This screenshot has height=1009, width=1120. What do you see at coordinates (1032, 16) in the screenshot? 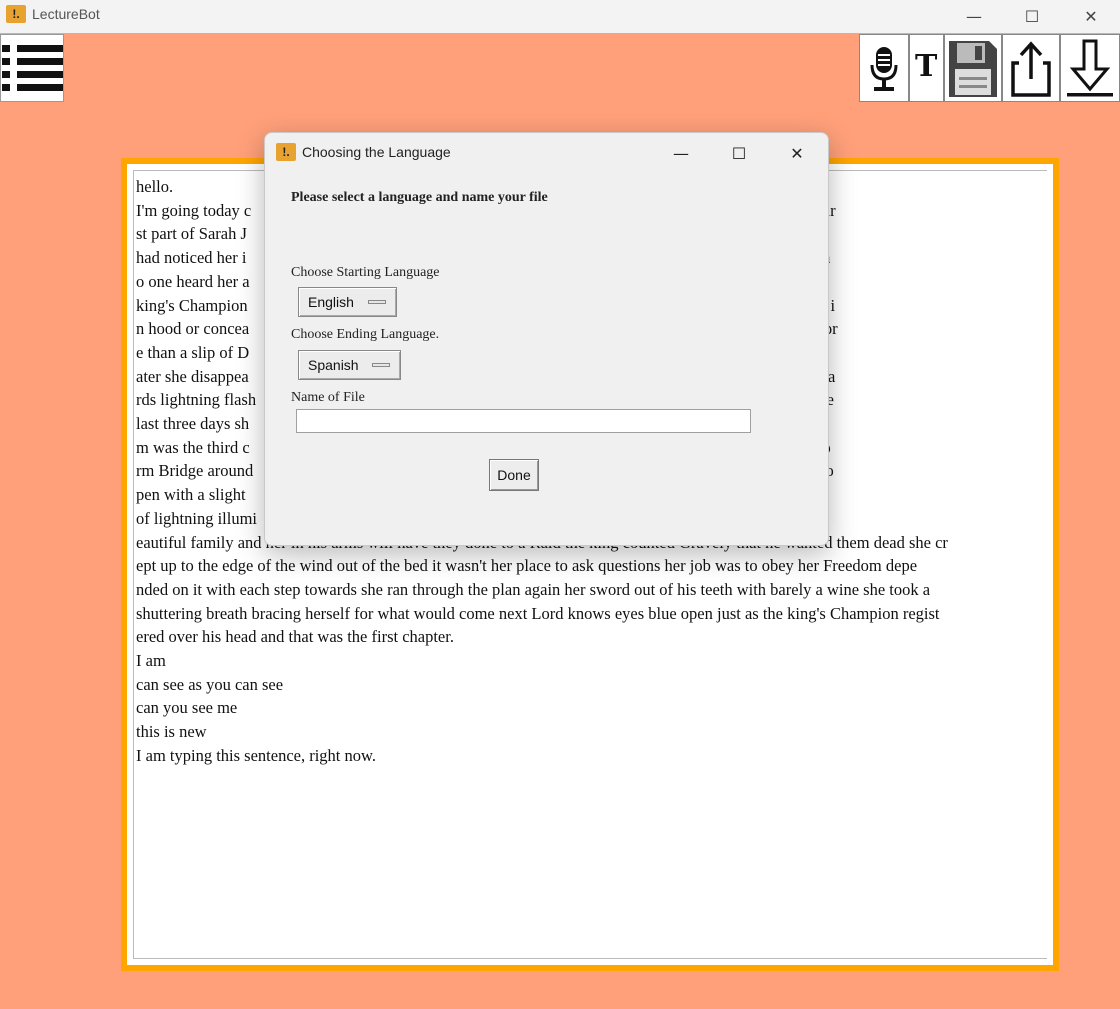
I see `maximize-button: ☐` at bounding box center [1032, 16].